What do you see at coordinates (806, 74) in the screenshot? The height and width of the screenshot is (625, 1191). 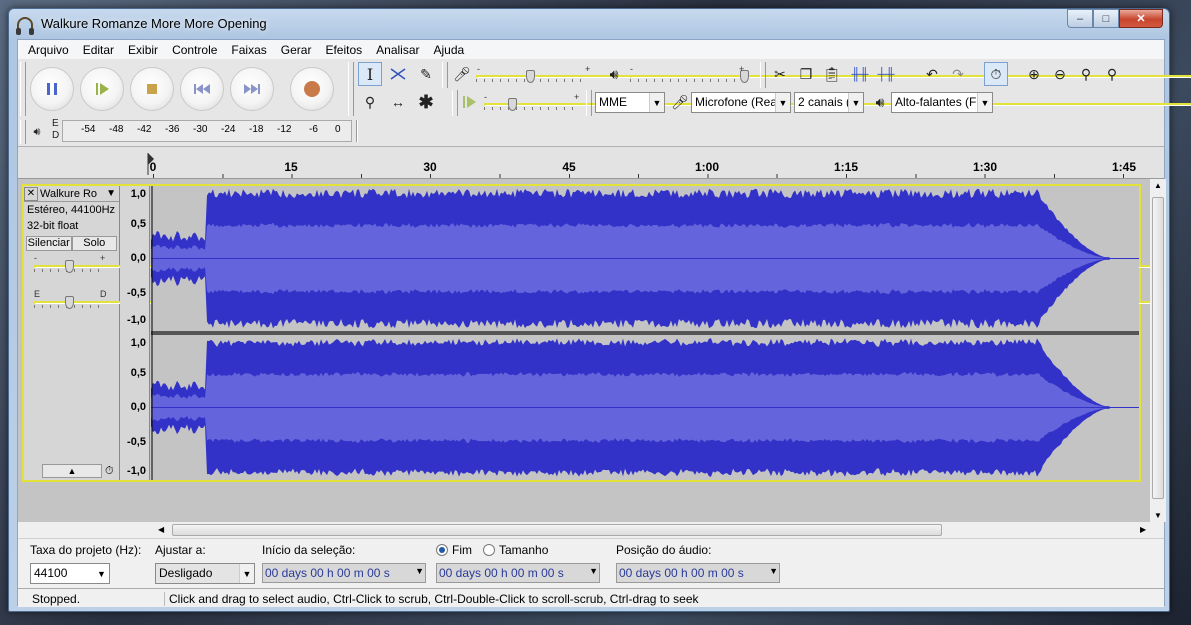 I see `copy-button: ❐` at bounding box center [806, 74].